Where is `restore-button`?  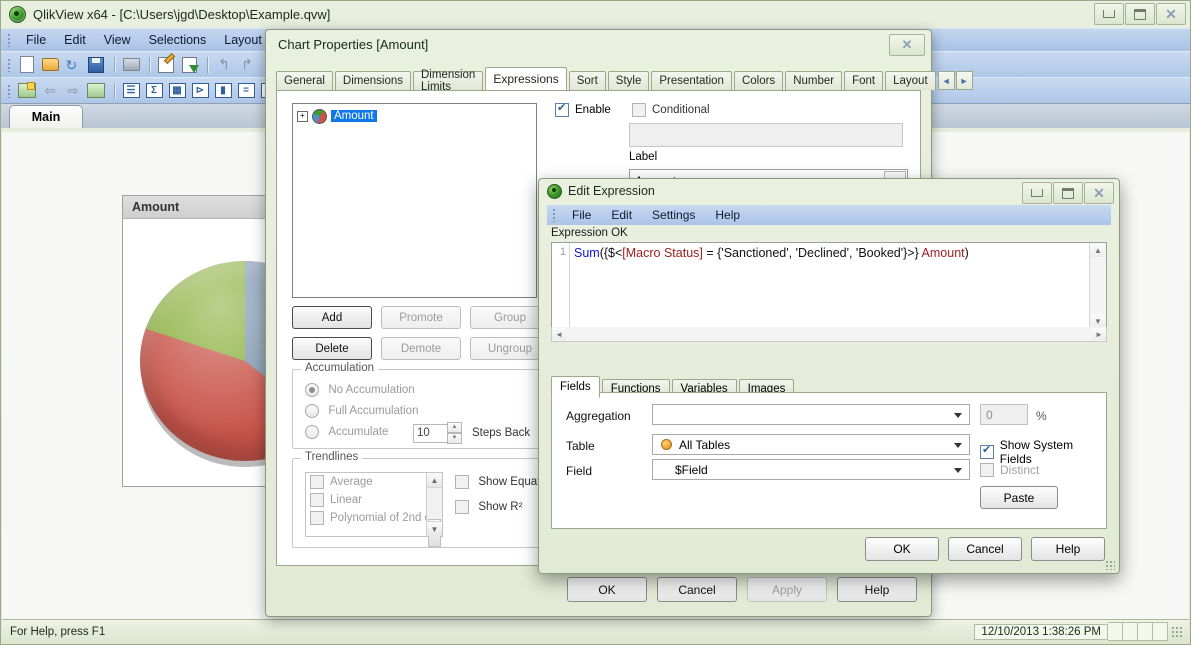
restore-button is located at coordinates (1140, 14).